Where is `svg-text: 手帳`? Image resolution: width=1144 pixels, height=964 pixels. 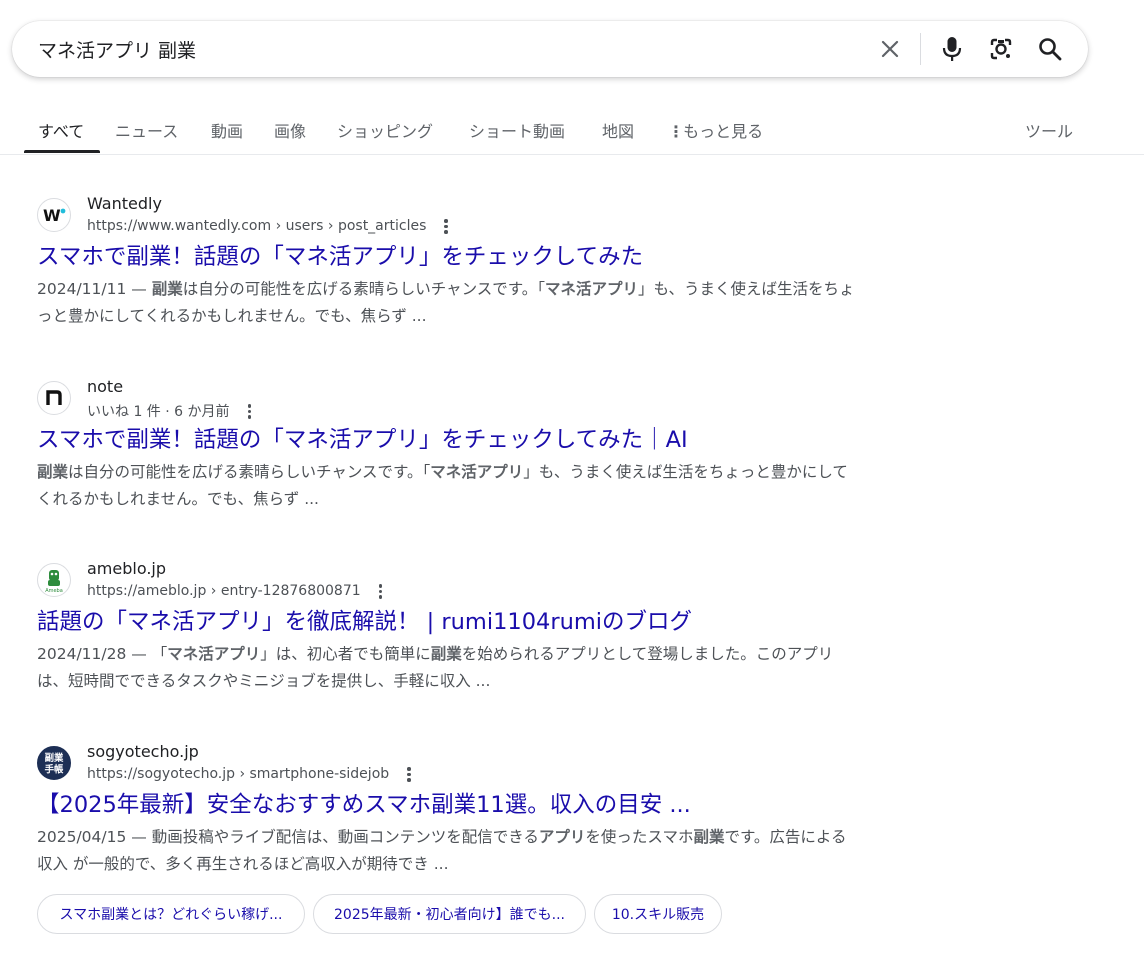
svg-text: 手帳 is located at coordinates (54, 769).